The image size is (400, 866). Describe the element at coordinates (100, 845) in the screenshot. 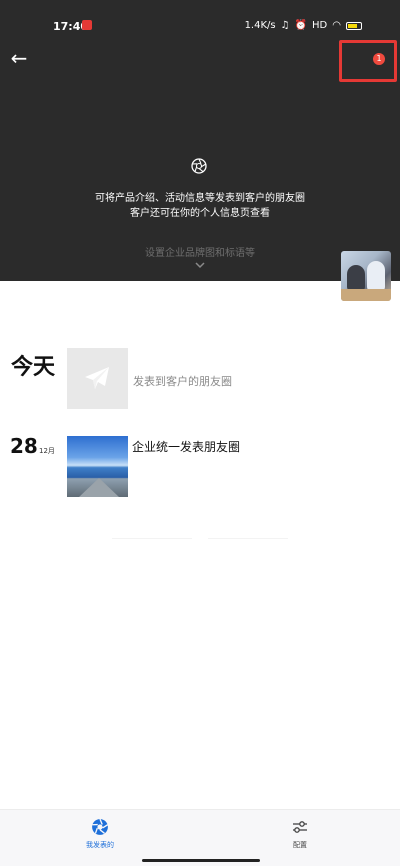

I see `tab-my-posts-label: 我发表的` at that location.